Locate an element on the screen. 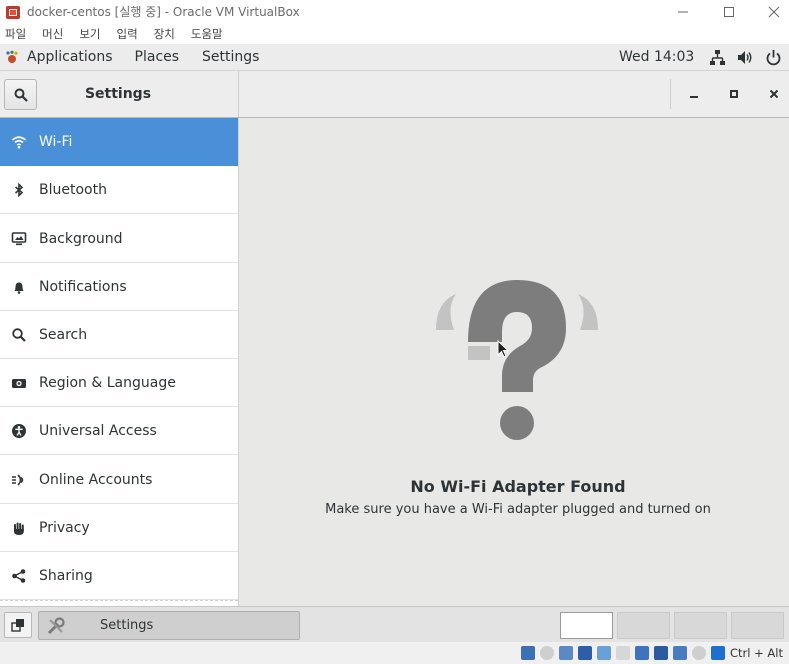 The height and width of the screenshot is (664, 789). gnome-top-bar: Applications Places Settings Wed 14:03 is located at coordinates (394, 57).